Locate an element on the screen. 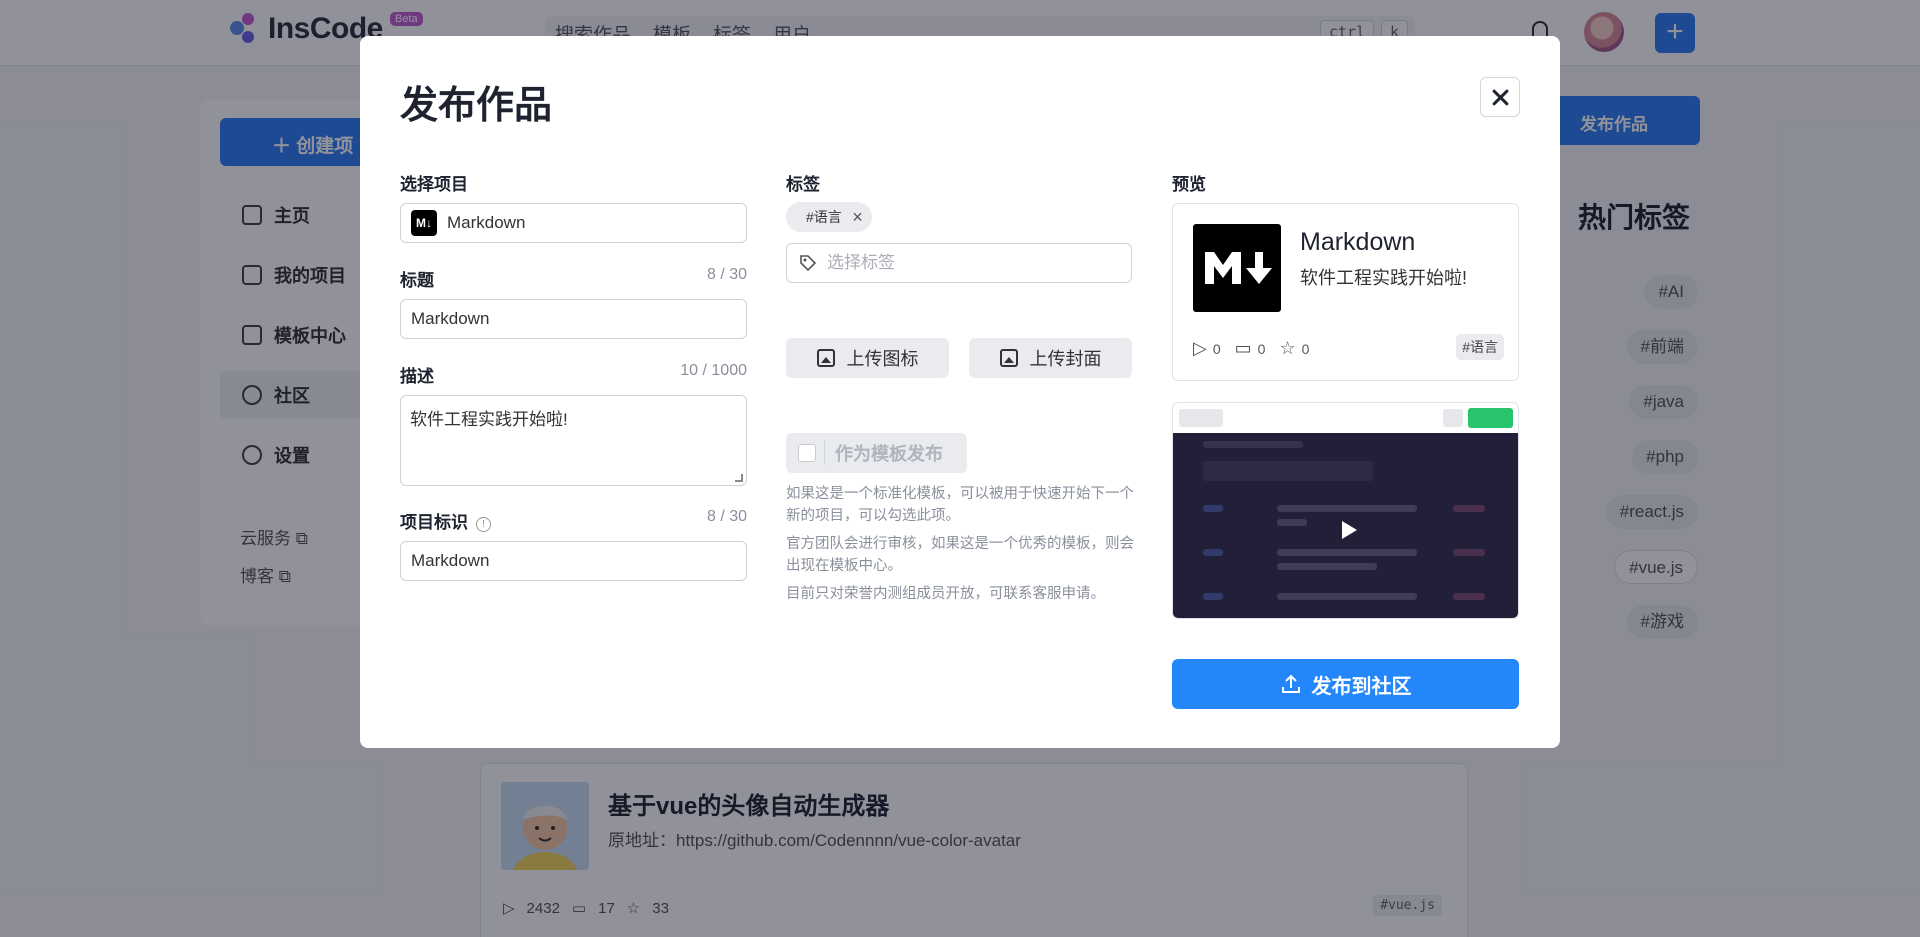 The height and width of the screenshot is (937, 1920). upload-cover-label: 上传封面 is located at coordinates (1065, 359).